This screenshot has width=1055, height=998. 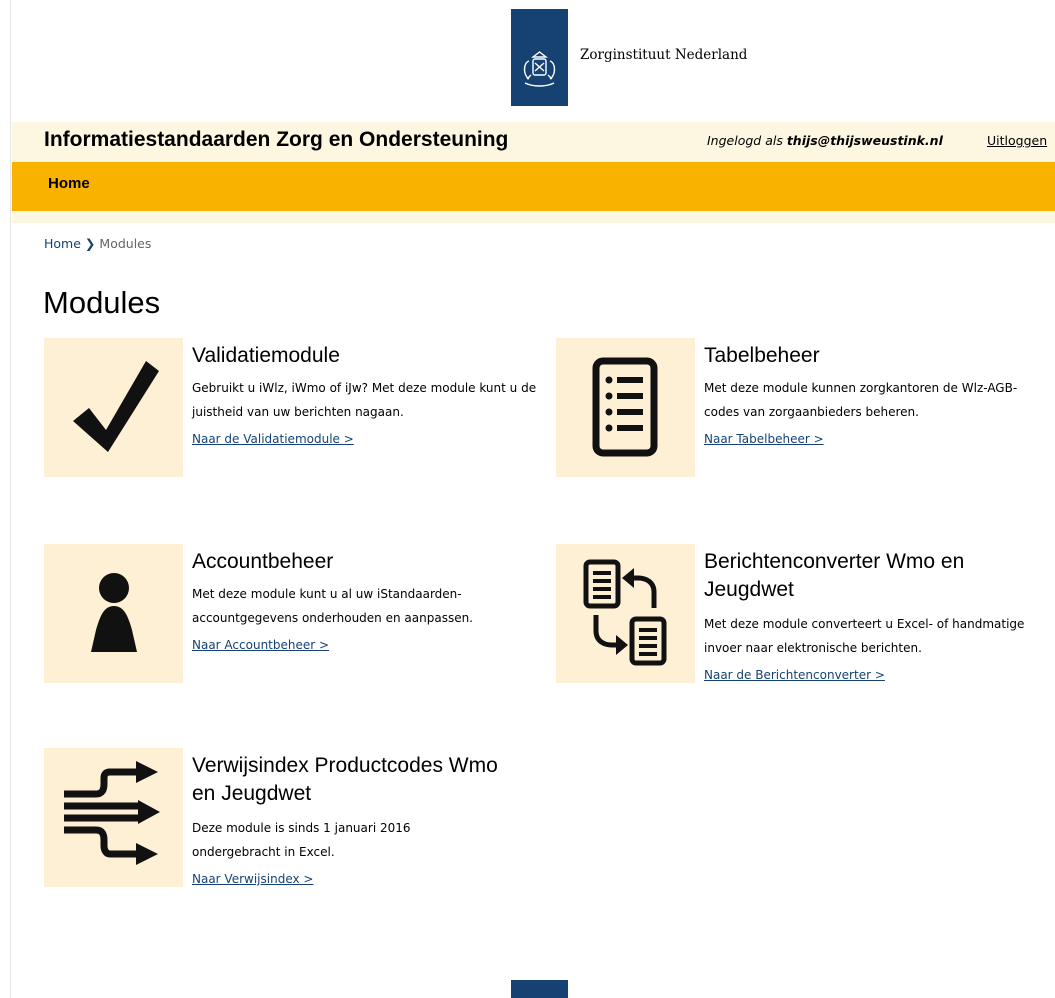 What do you see at coordinates (90, 243) in the screenshot?
I see `chevron-right-icon: ❯` at bounding box center [90, 243].